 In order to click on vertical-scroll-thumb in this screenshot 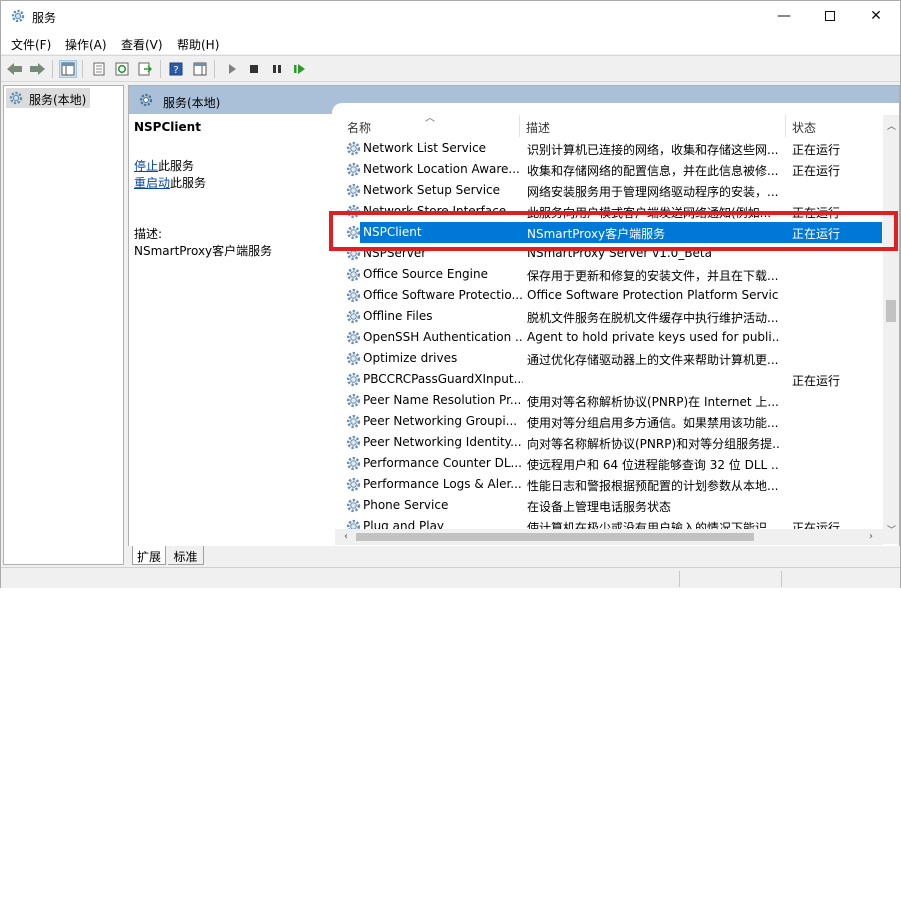, I will do `click(891, 311)`.